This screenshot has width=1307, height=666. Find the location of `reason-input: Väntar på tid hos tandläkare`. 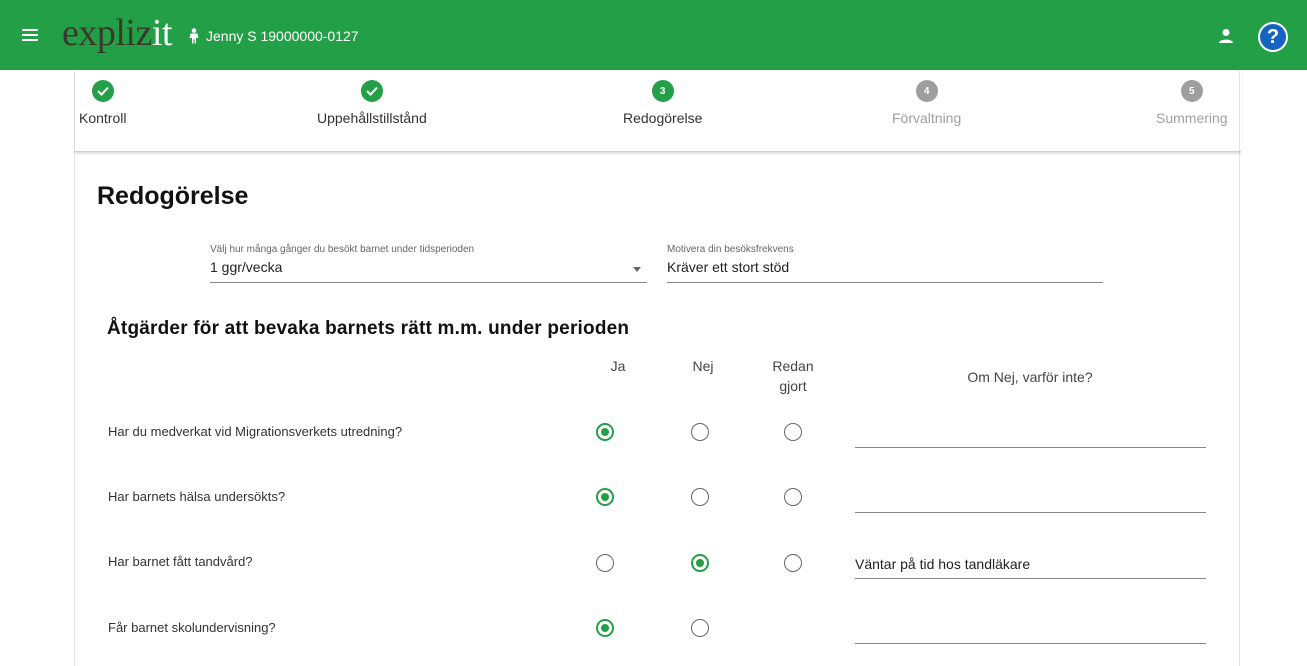

reason-input: Väntar på tid hos tandläkare is located at coordinates (1030, 564).